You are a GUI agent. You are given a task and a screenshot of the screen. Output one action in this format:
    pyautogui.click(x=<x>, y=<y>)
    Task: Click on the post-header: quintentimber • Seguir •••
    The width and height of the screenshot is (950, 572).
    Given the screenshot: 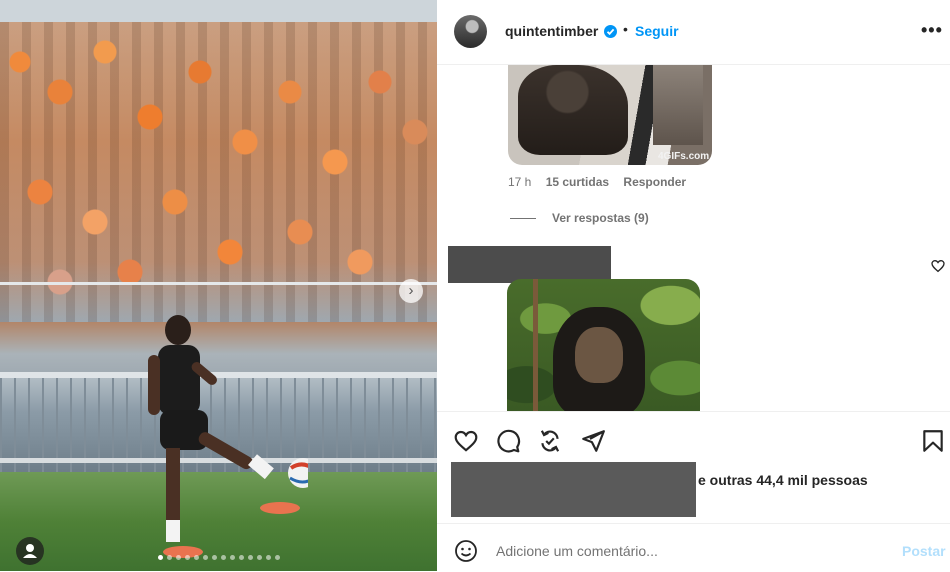 What is the action you would take?
    pyautogui.click(x=693, y=32)
    